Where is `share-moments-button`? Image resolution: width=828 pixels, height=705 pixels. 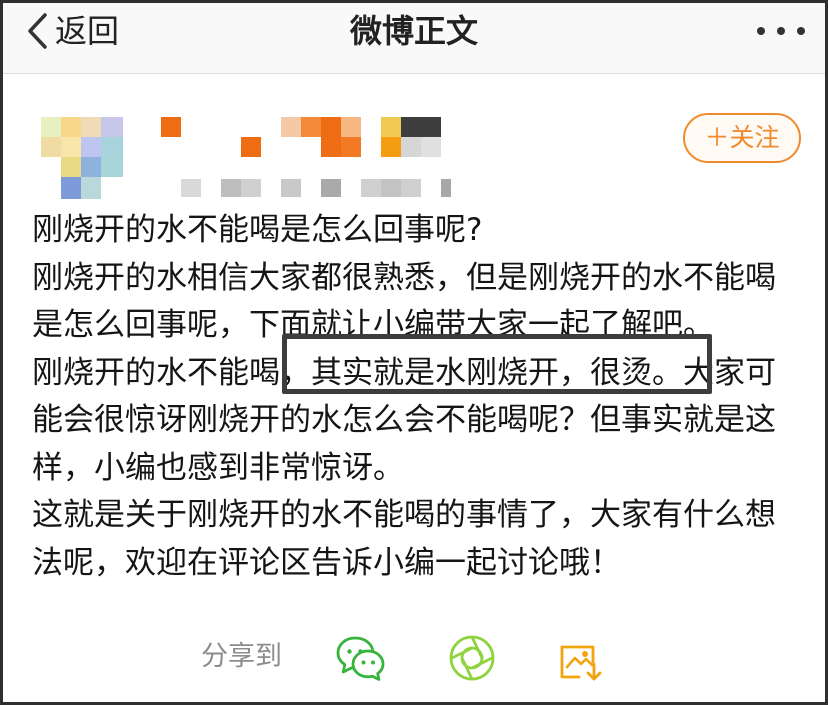
share-moments-button is located at coordinates (472, 658).